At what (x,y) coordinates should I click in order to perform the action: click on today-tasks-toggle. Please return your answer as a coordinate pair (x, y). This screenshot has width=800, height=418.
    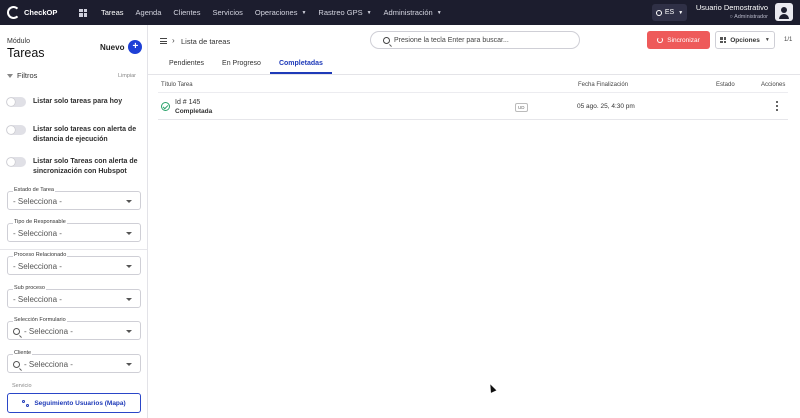
    Looking at the image, I should click on (16, 102).